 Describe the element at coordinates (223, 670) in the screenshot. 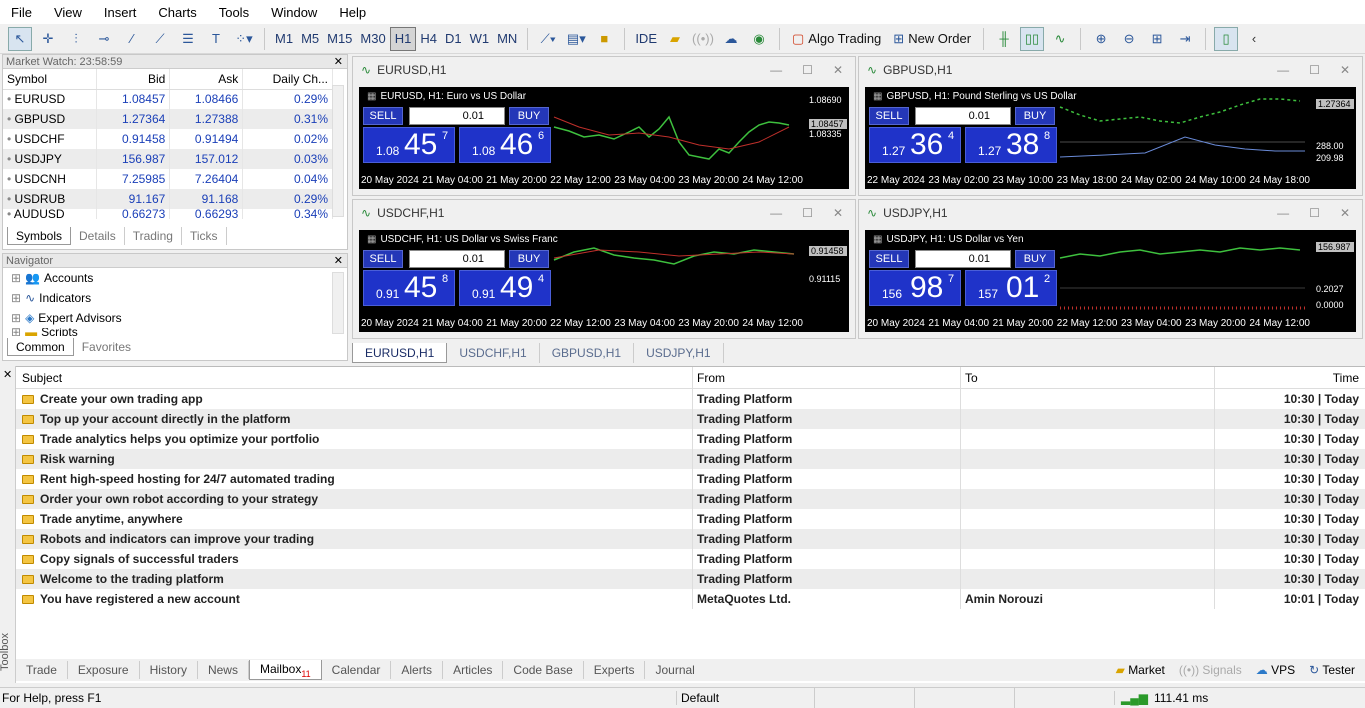

I see `tab-news: News` at that location.